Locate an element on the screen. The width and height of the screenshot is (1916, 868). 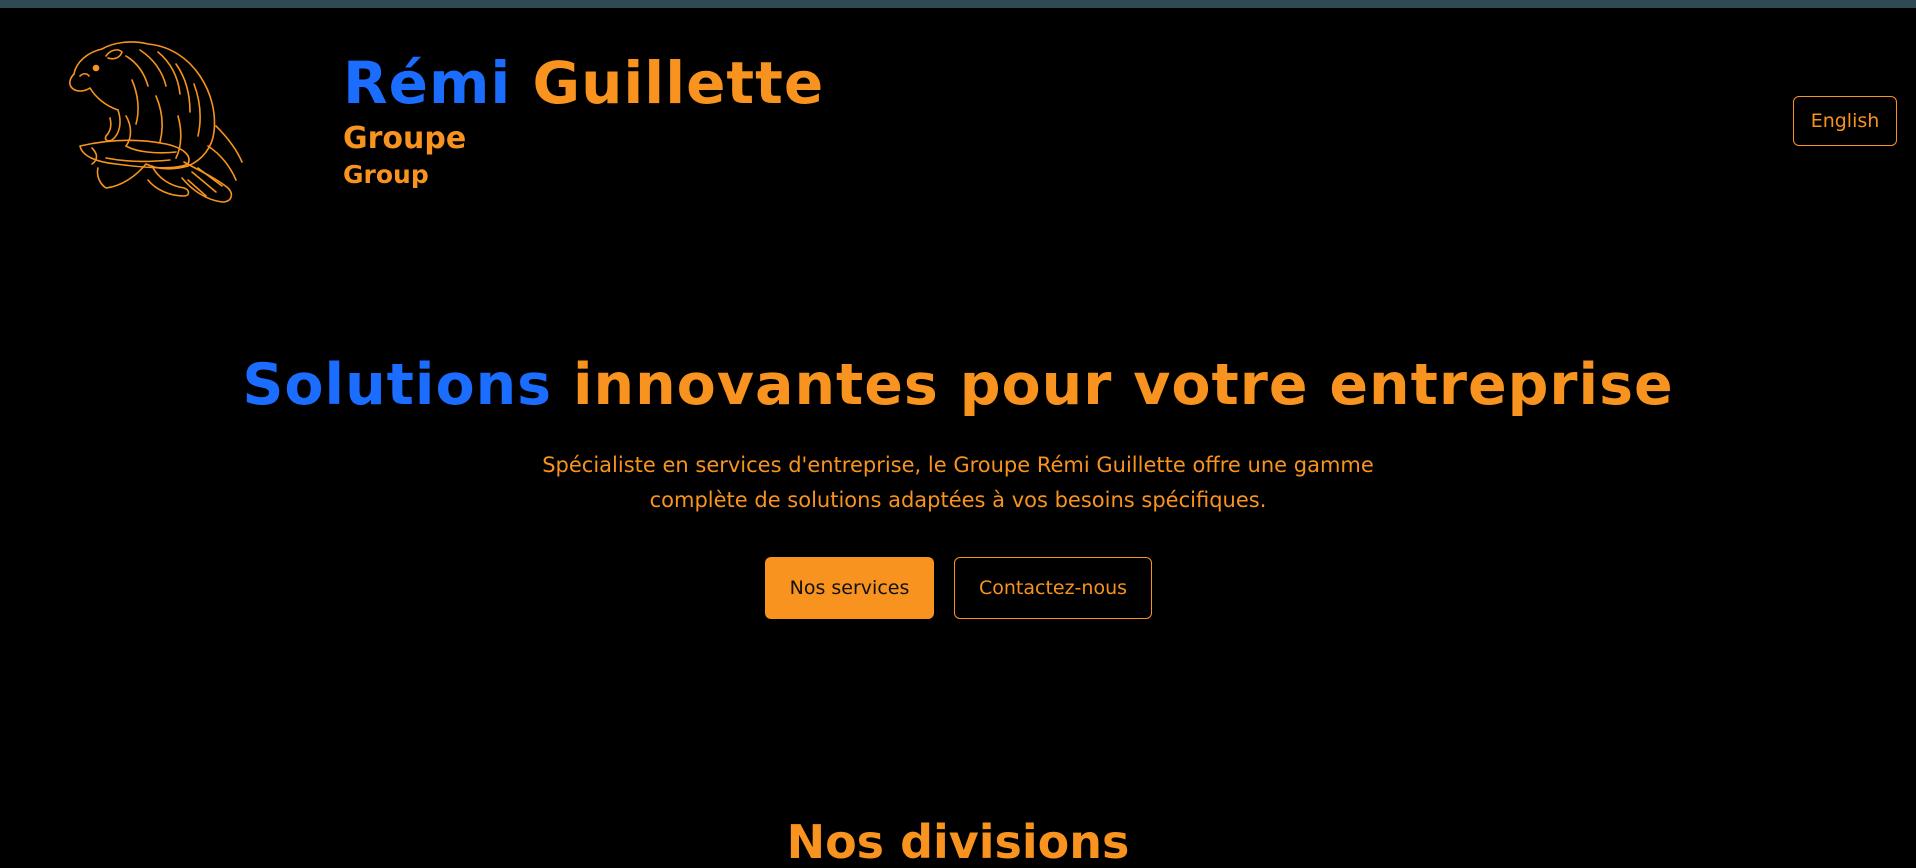
language-toggle-button: English is located at coordinates (1845, 121).